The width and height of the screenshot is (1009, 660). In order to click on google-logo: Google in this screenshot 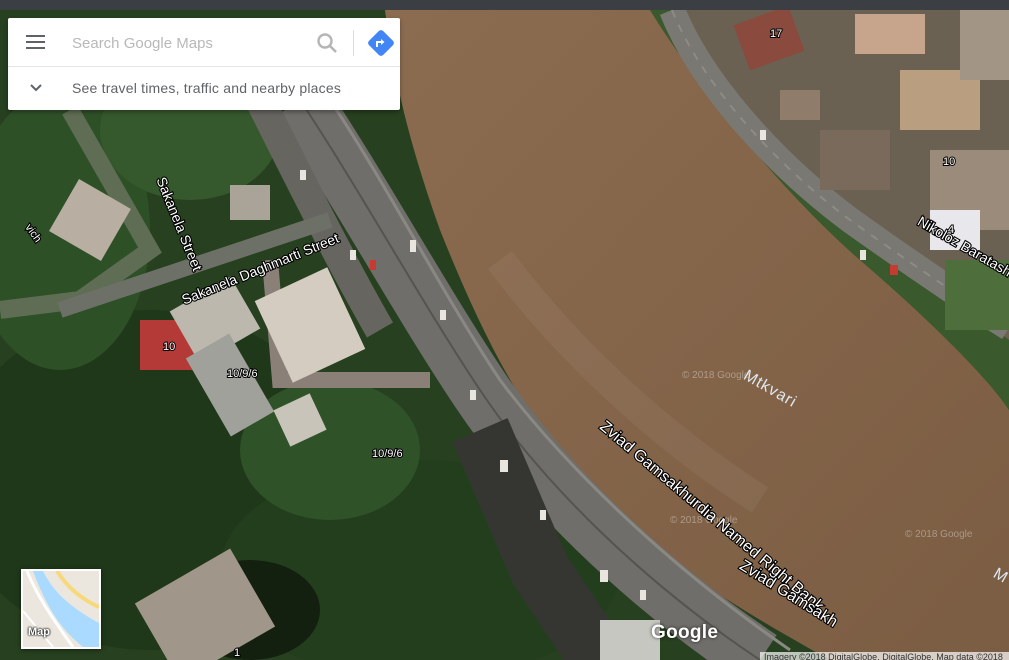, I will do `click(685, 632)`.